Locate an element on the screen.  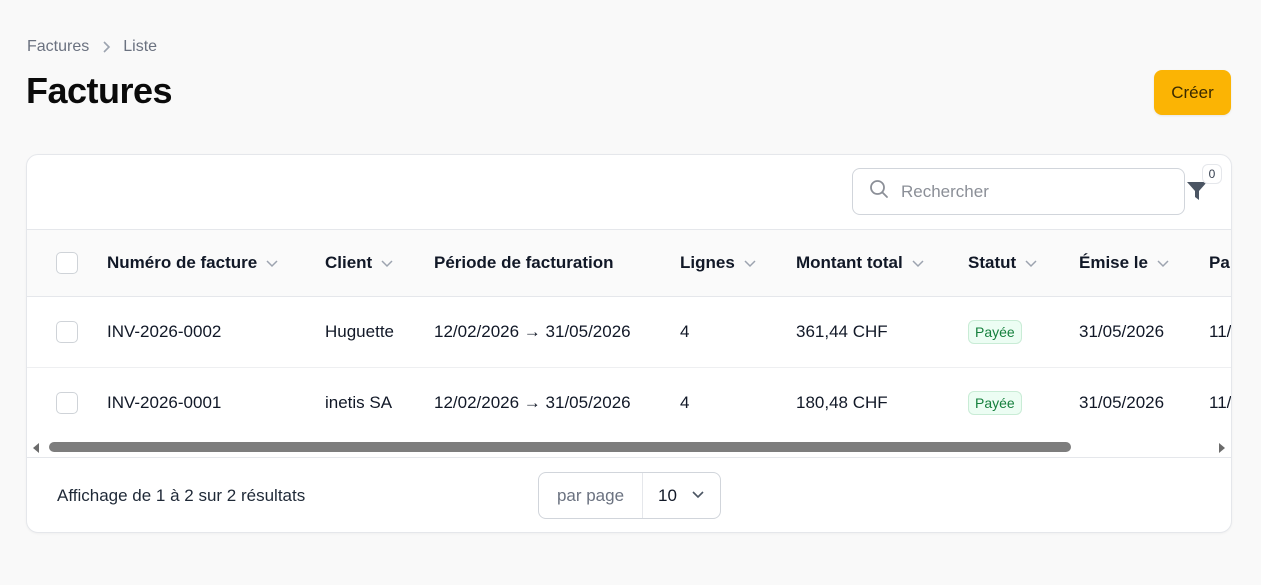
search-box is located at coordinates (1018, 191).